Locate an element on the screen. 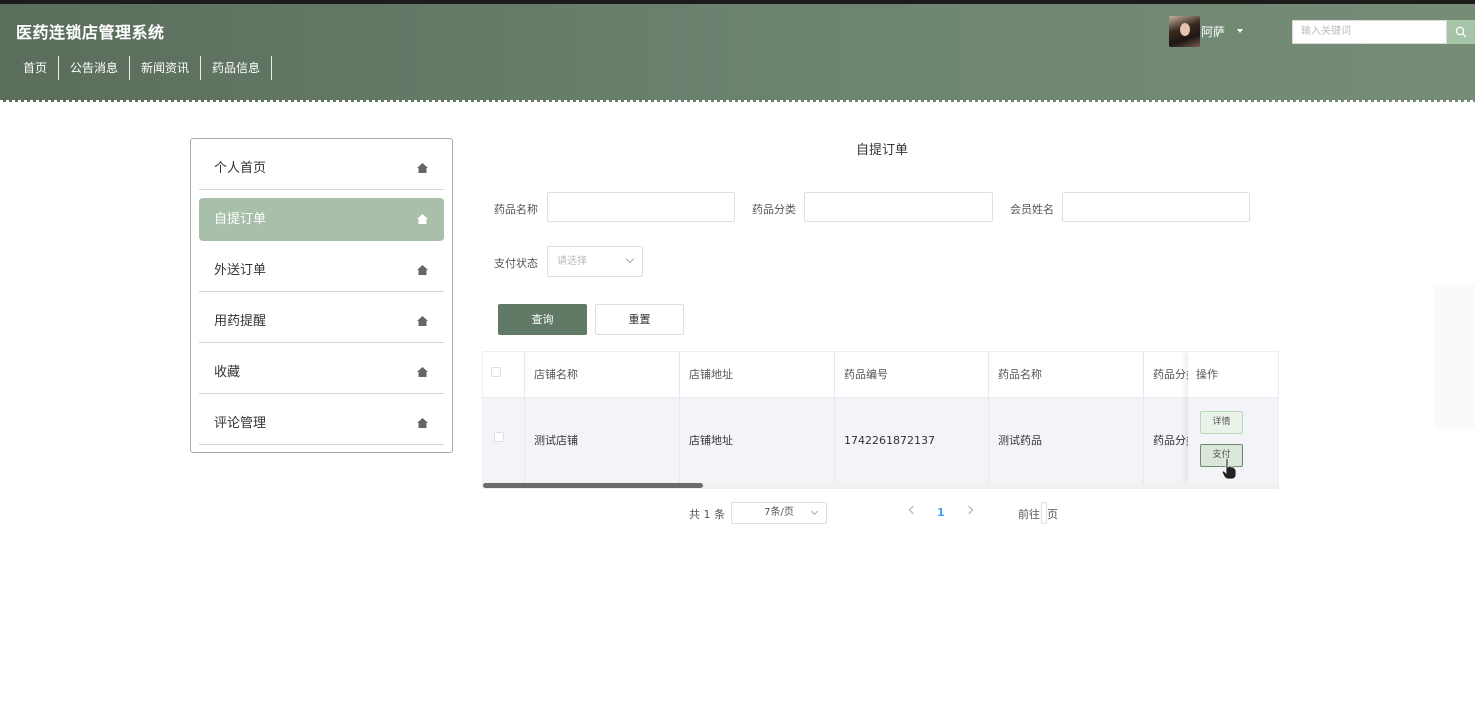 The image size is (1475, 709). row-checkbox-cell is located at coordinates (504, 441).